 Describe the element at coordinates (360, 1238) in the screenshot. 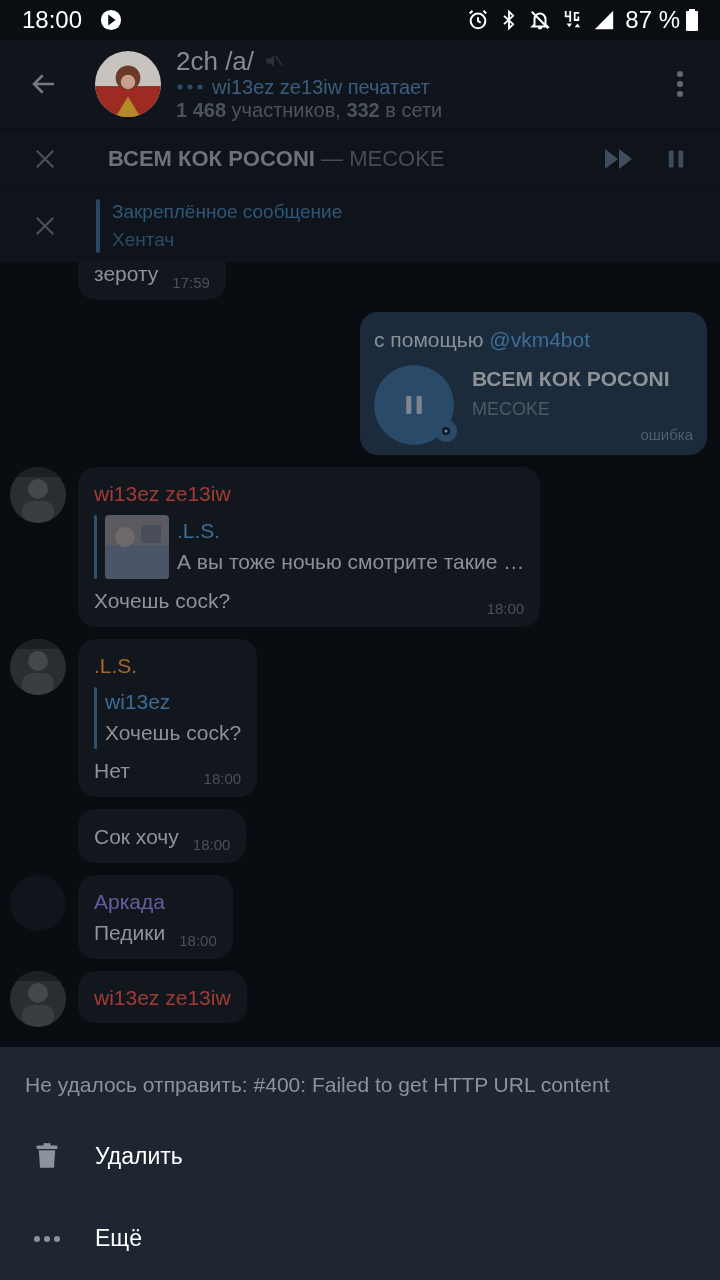

I see `menu-item: Ещё` at that location.